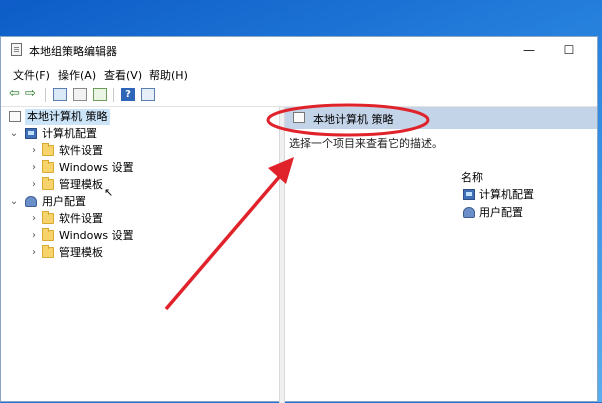  What do you see at coordinates (139, 134) in the screenshot?
I see `tree-item-computer-config: ⌄ 计算机配置` at bounding box center [139, 134].